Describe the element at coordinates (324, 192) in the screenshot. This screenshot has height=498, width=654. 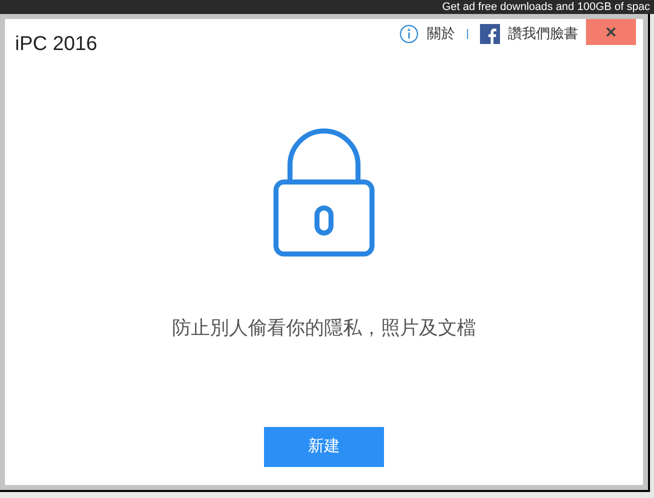
I see `lock-icon` at that location.